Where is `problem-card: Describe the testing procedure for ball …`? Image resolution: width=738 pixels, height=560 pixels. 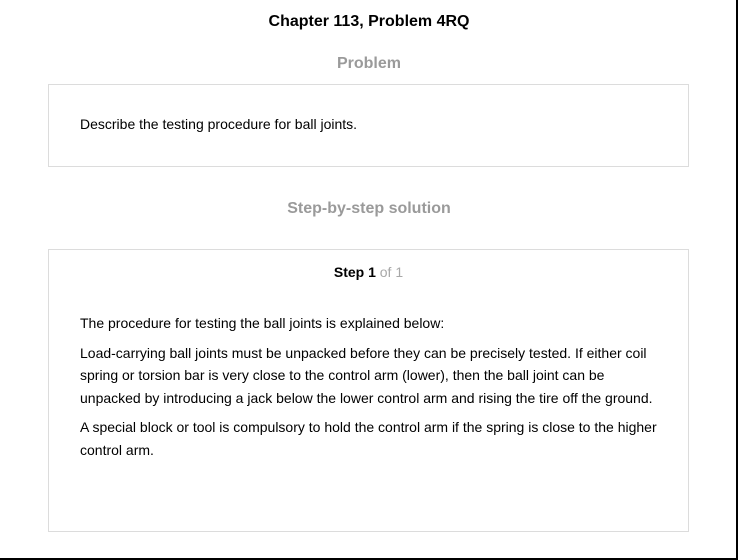 problem-card: Describe the testing procedure for ball … is located at coordinates (368, 125).